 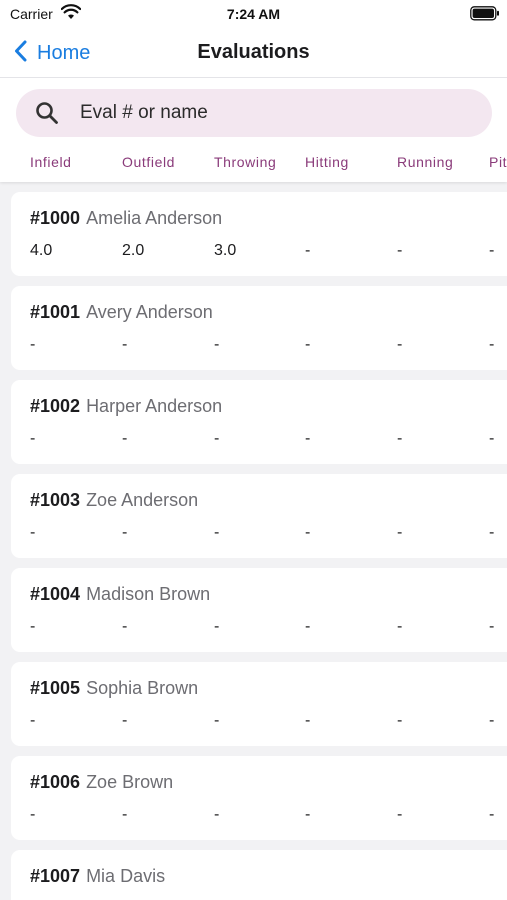 What do you see at coordinates (55, 406) in the screenshot?
I see `evaluation-number: #1002` at bounding box center [55, 406].